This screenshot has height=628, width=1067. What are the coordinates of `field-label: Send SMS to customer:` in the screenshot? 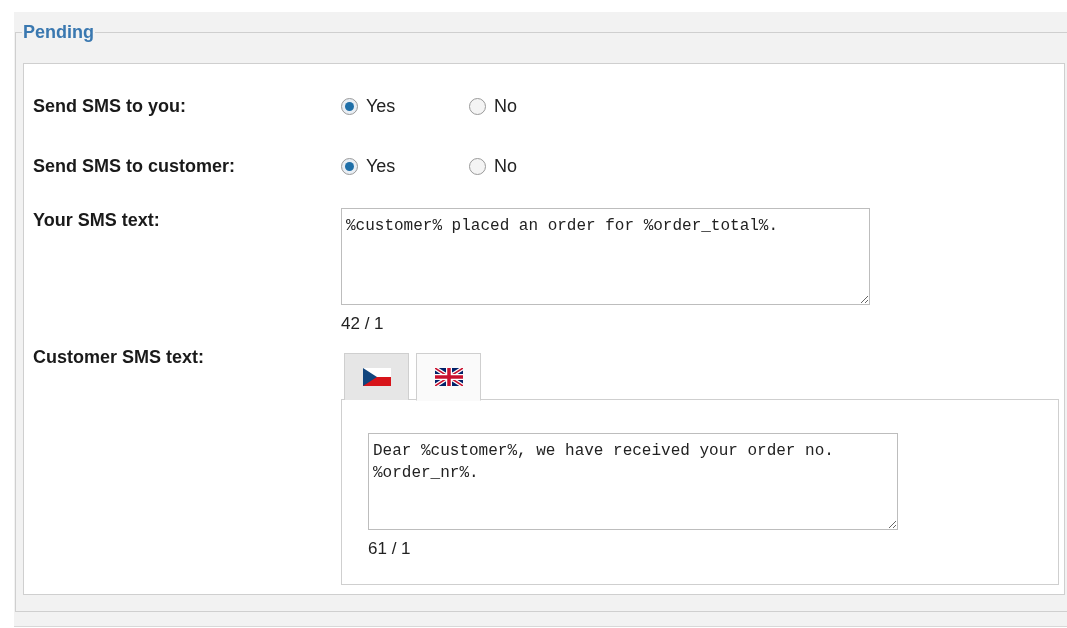 It's located at (135, 166).